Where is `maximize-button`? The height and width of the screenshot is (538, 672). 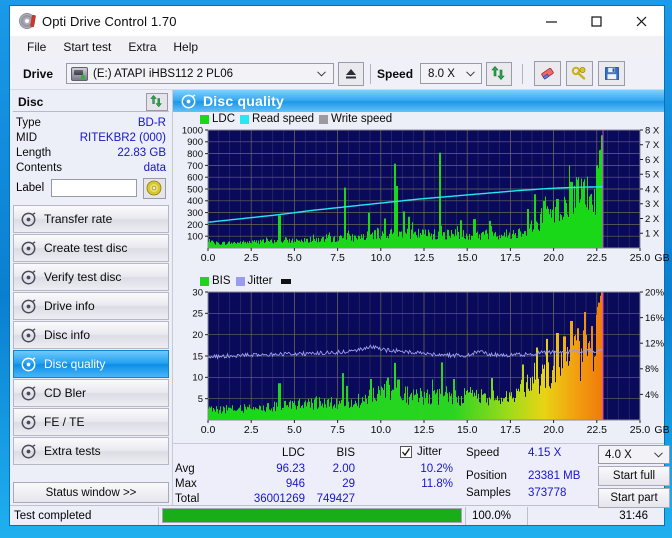 maximize-button is located at coordinates (596, 21).